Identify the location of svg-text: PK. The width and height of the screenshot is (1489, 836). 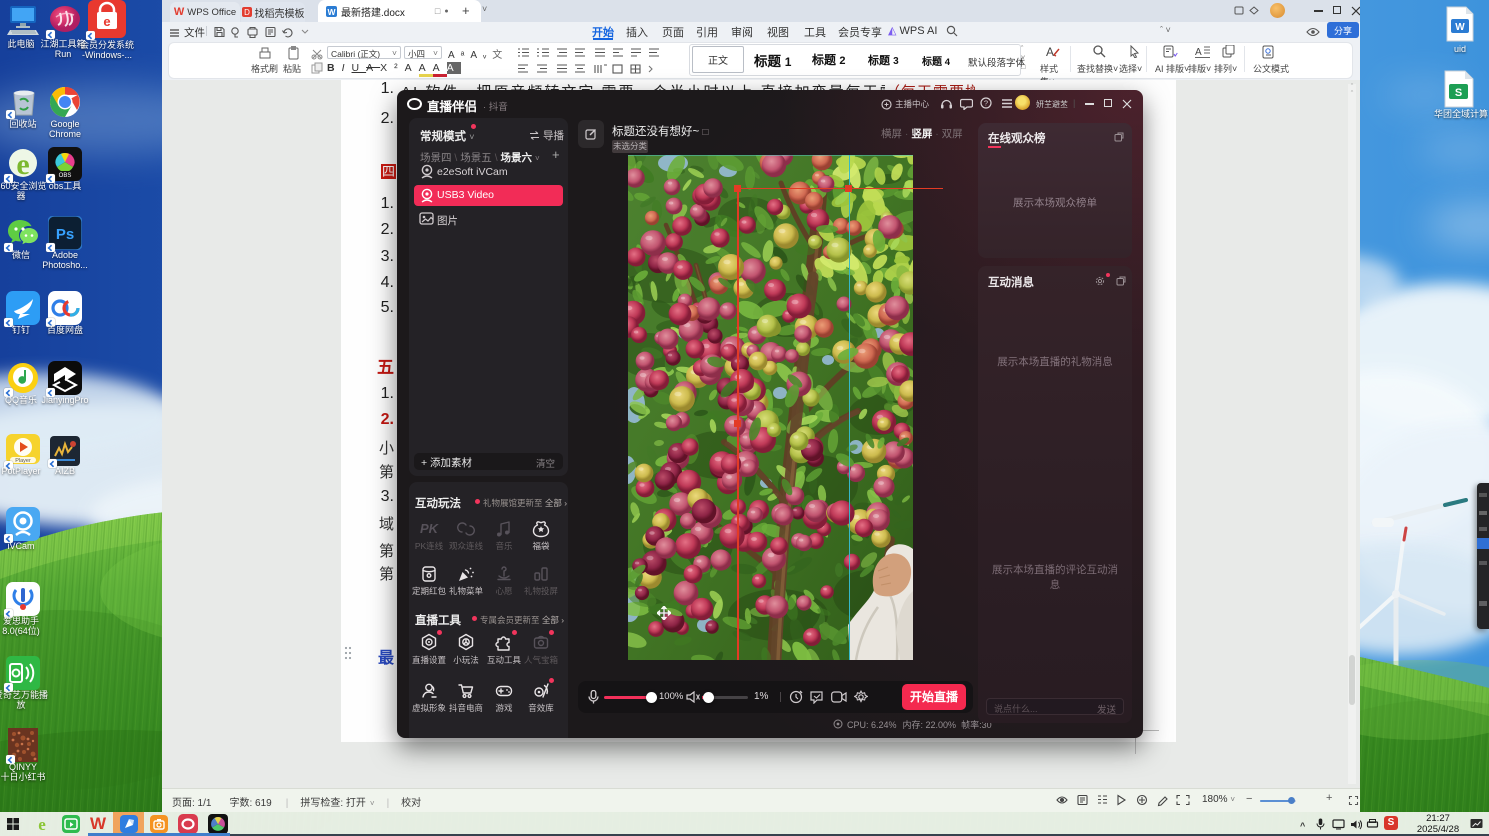
(429, 528).